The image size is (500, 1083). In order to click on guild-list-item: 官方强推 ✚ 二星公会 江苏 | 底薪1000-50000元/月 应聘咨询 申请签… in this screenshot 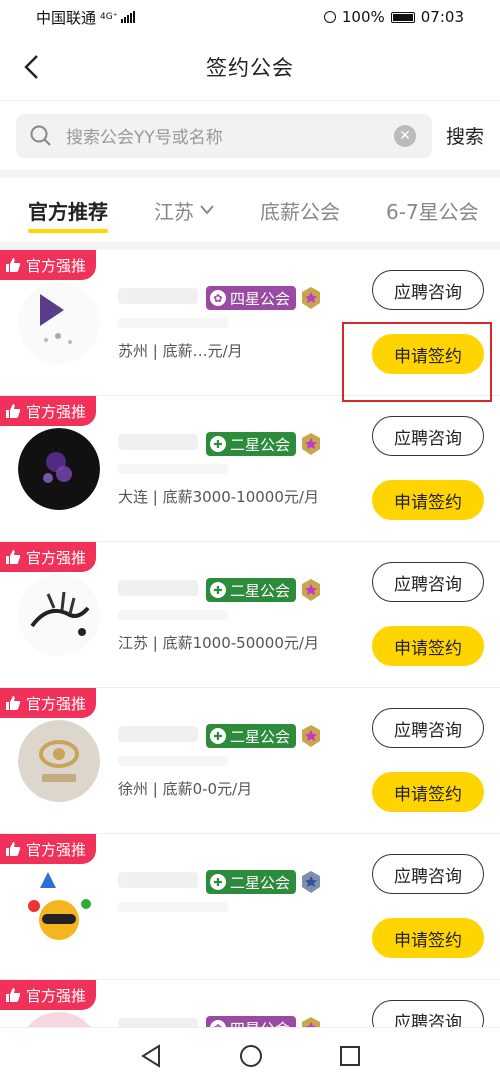, I will do `click(250, 615)`.